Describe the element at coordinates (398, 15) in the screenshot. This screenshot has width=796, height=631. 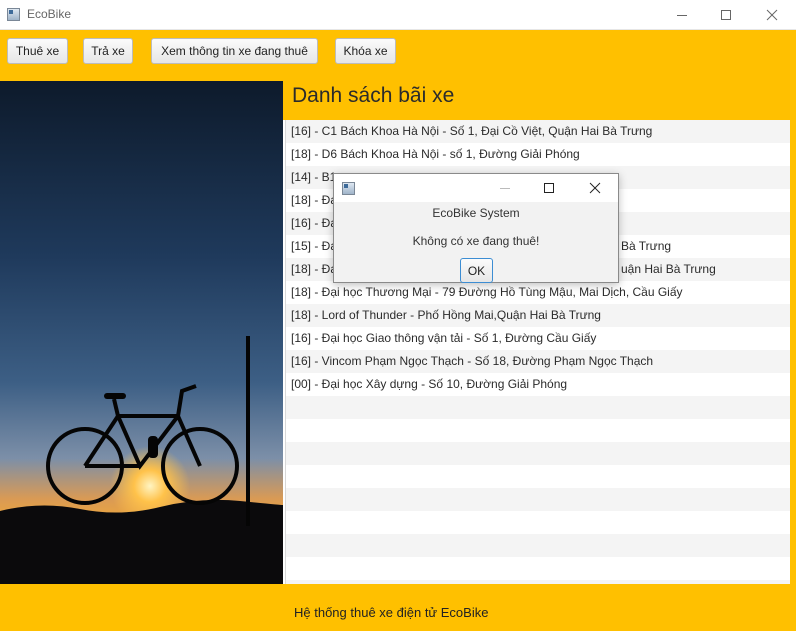
I see `window-titlebar: EcoBike` at that location.